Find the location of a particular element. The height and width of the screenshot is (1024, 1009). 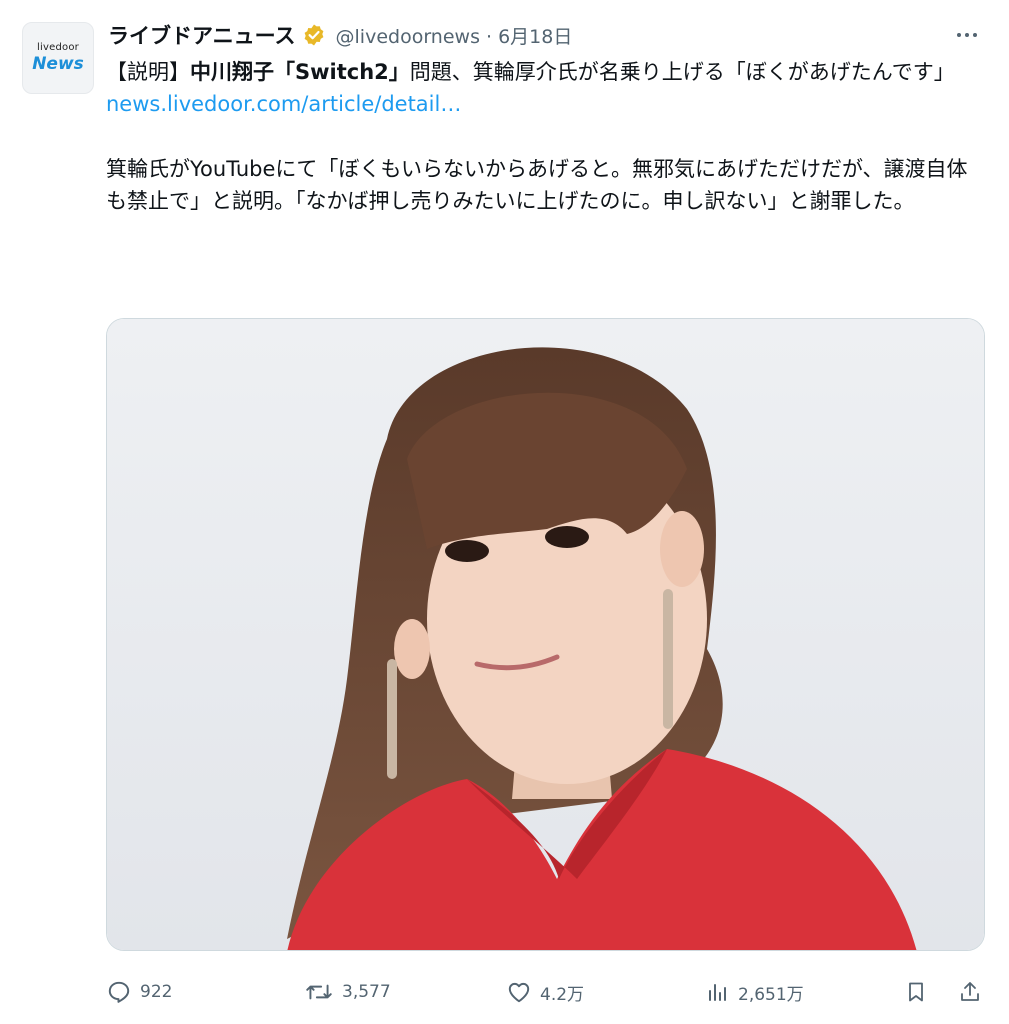

headline-rest: 問題、箕輪厚介氏が名乗り上げる「ぼくがあげたんです」 is located at coordinates (682, 72).